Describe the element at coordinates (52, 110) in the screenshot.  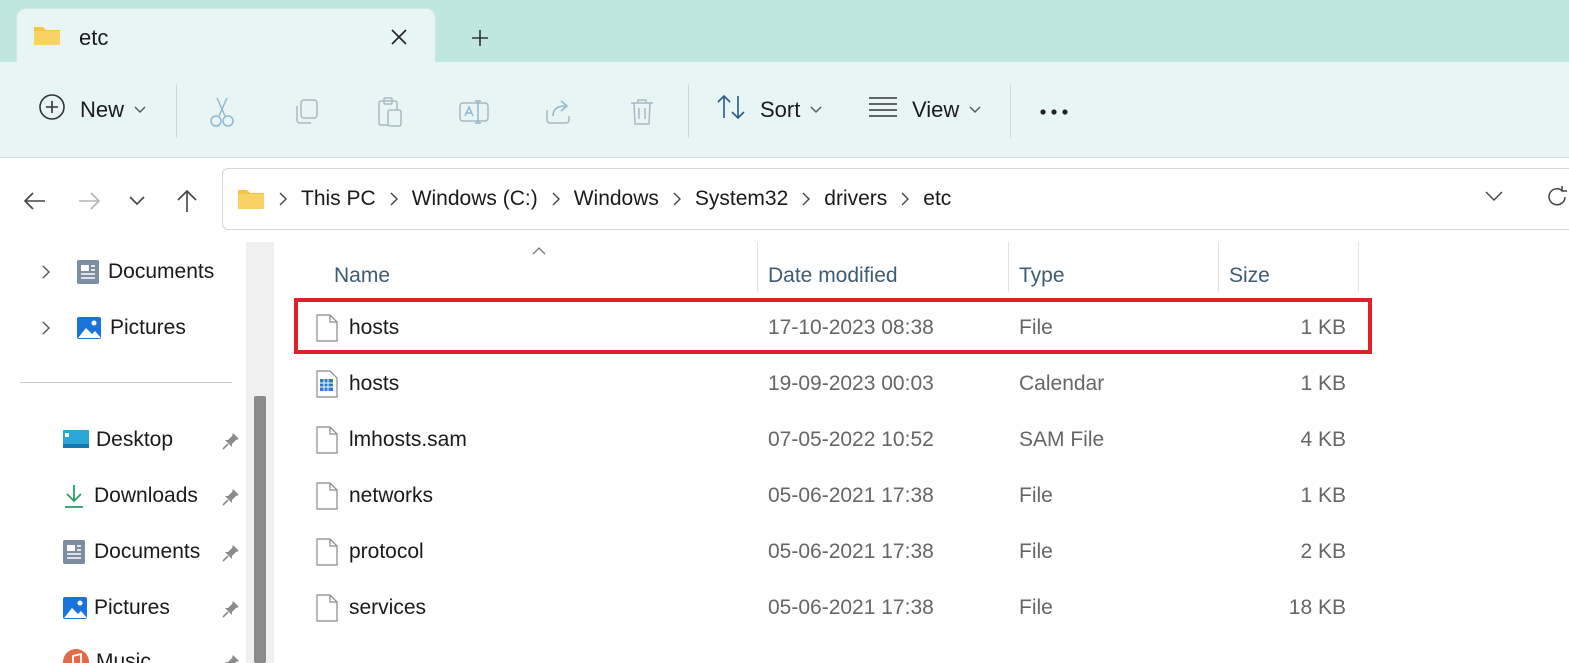
I see `plus-circle-icon` at that location.